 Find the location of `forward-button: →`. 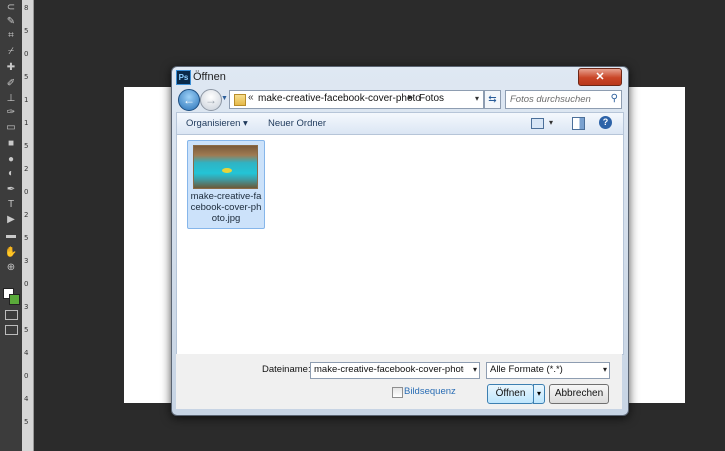

forward-button: → is located at coordinates (211, 100).